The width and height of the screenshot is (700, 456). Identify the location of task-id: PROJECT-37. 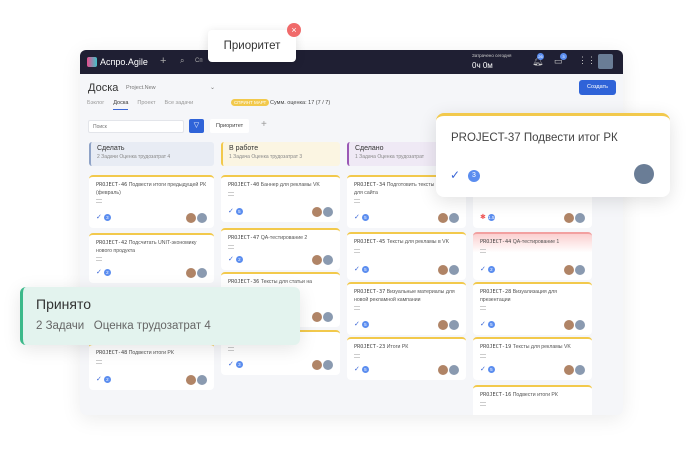
(370, 292).